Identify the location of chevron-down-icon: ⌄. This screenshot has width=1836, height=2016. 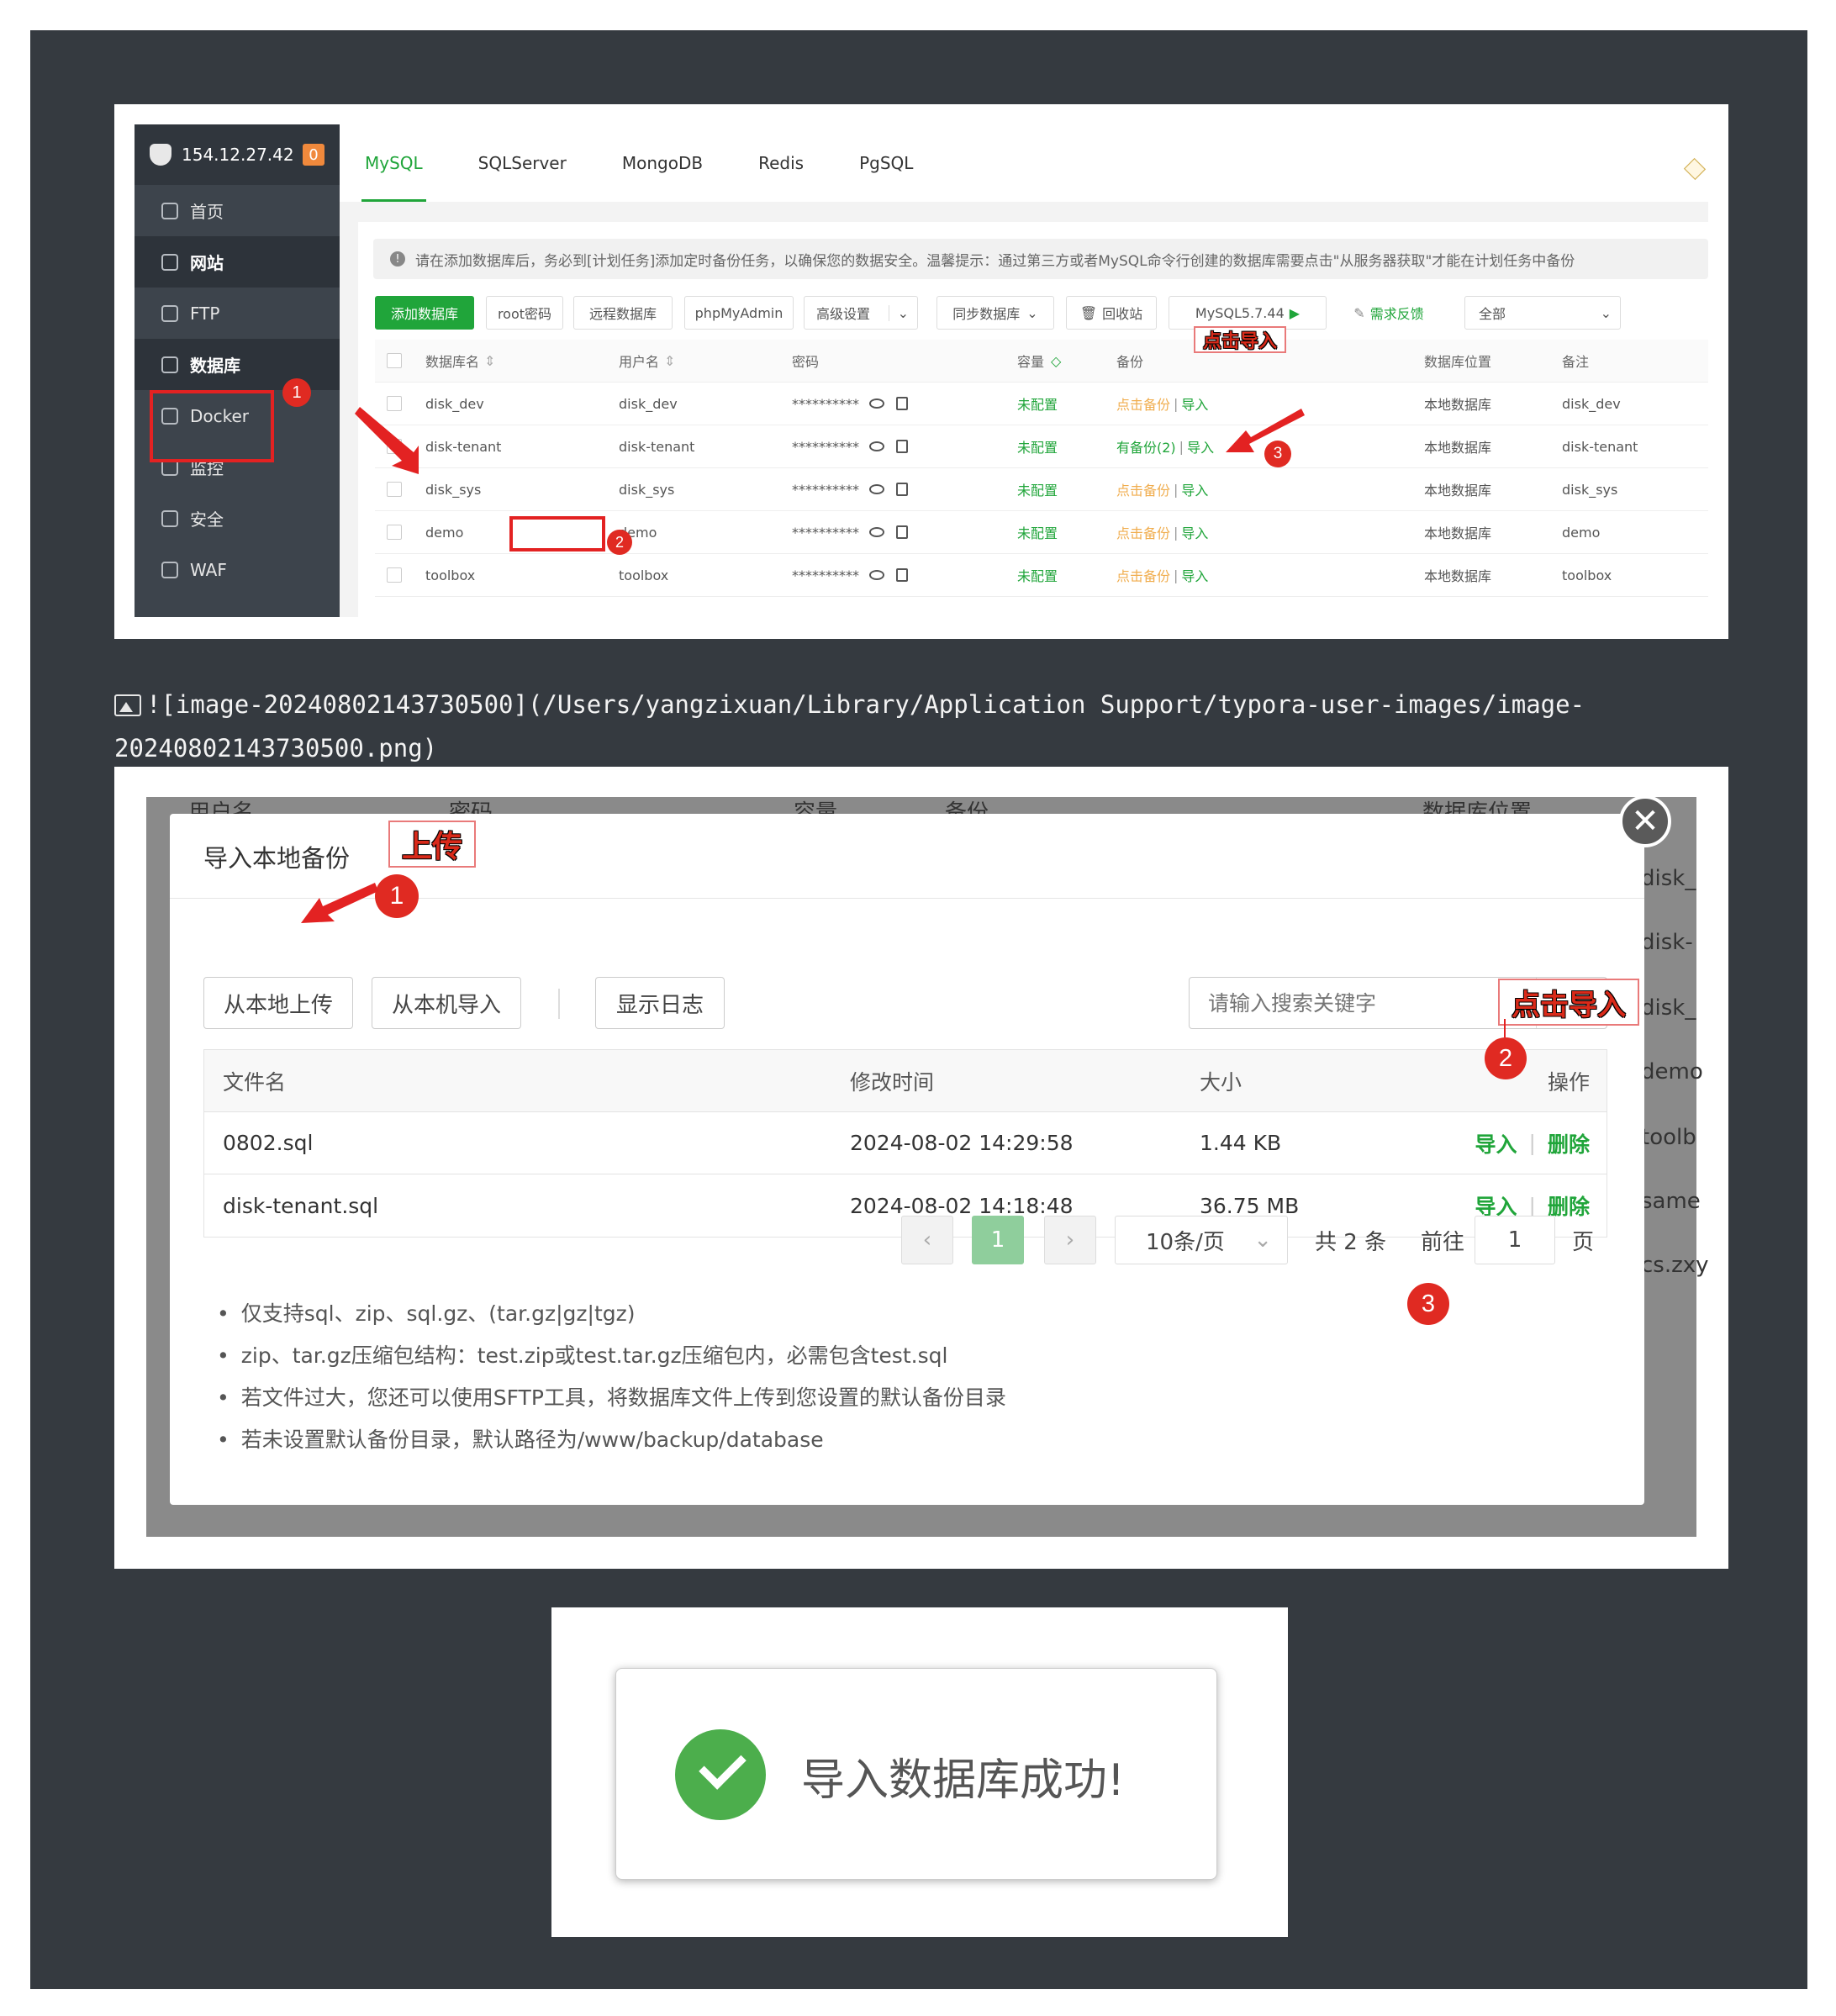
(1032, 312).